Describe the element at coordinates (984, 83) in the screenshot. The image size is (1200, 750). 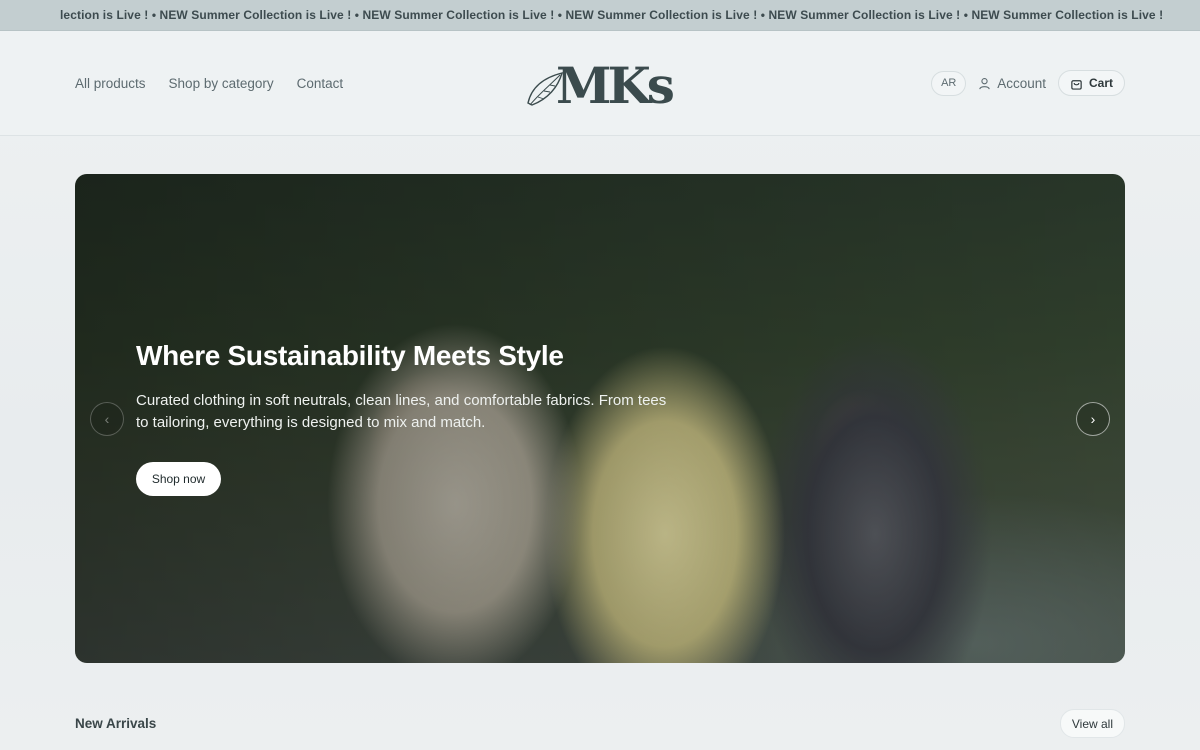
I see `user-icon` at that location.